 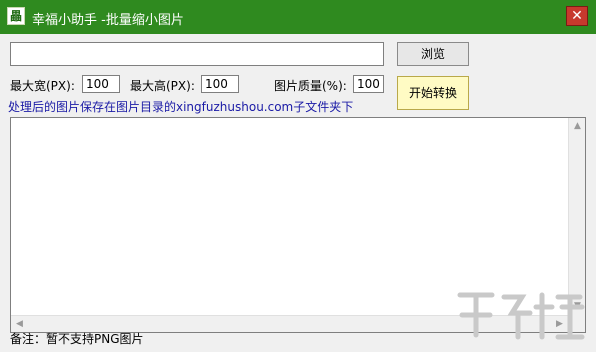 What do you see at coordinates (181, 107) in the screenshot?
I see `save-location-note: 处理后的图片保存在图片目录的xingfuzhushou.com子文件夹下` at bounding box center [181, 107].